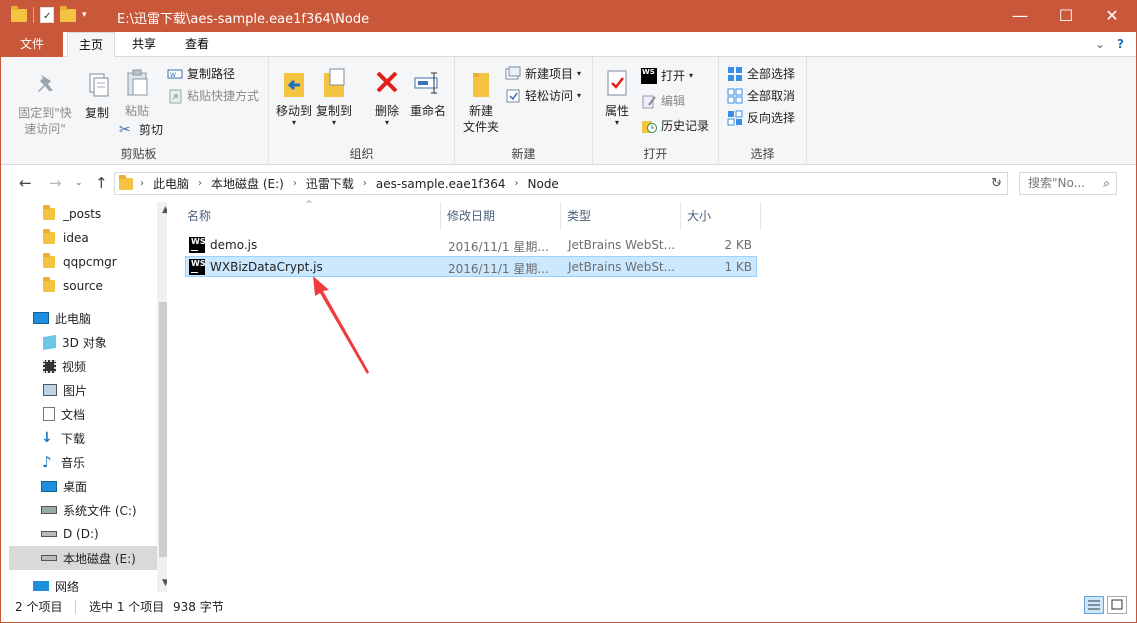  I want to click on copy-path-button: W 复制路径, so click(201, 73).